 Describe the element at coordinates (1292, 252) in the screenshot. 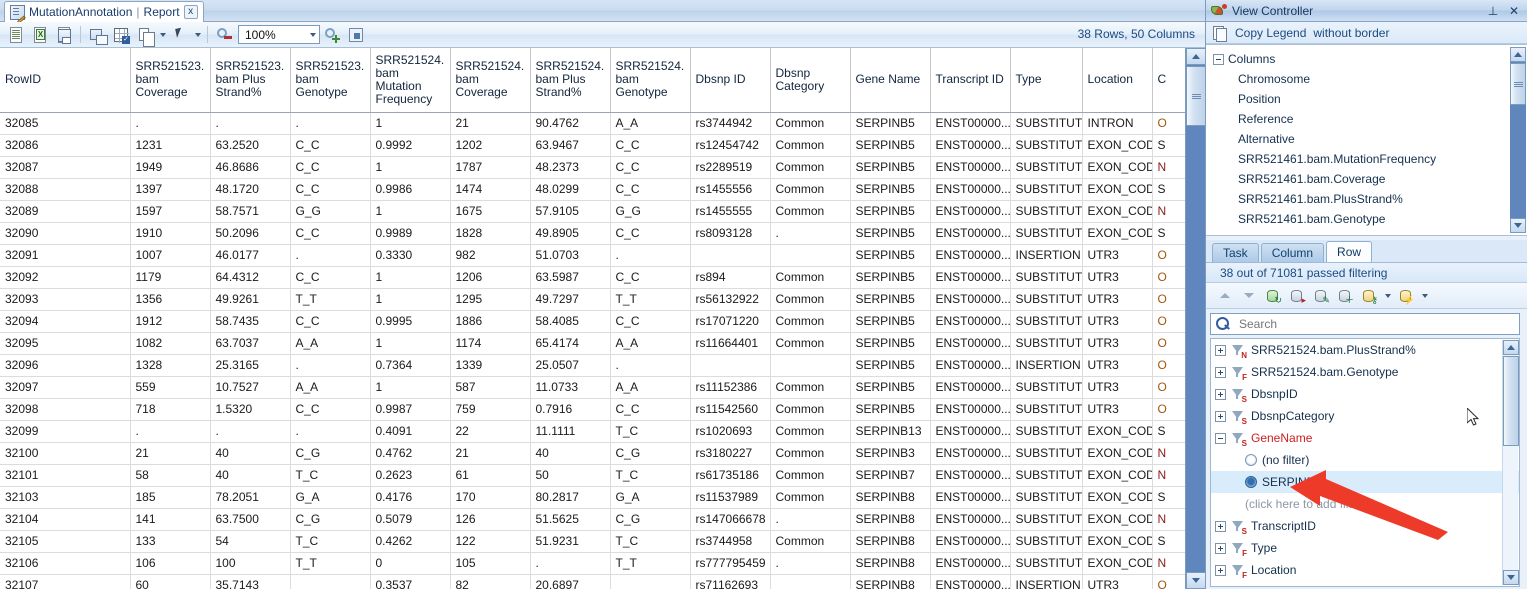

I see `tab-column: Column` at that location.